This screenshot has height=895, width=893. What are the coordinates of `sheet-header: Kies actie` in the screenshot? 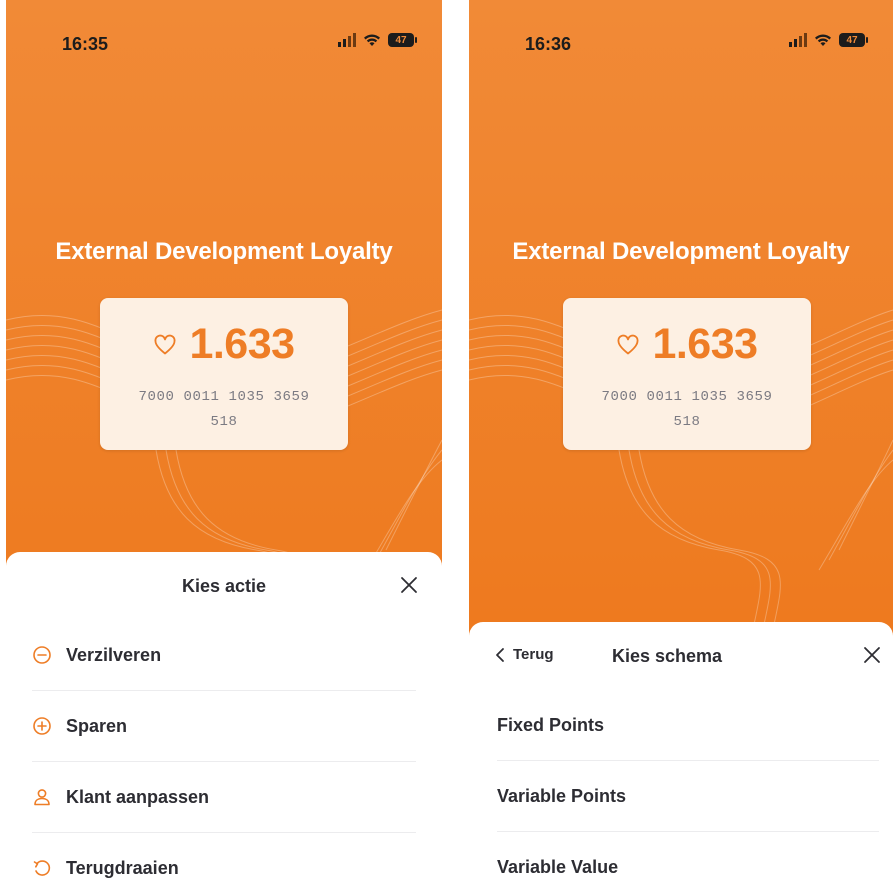 It's located at (224, 586).